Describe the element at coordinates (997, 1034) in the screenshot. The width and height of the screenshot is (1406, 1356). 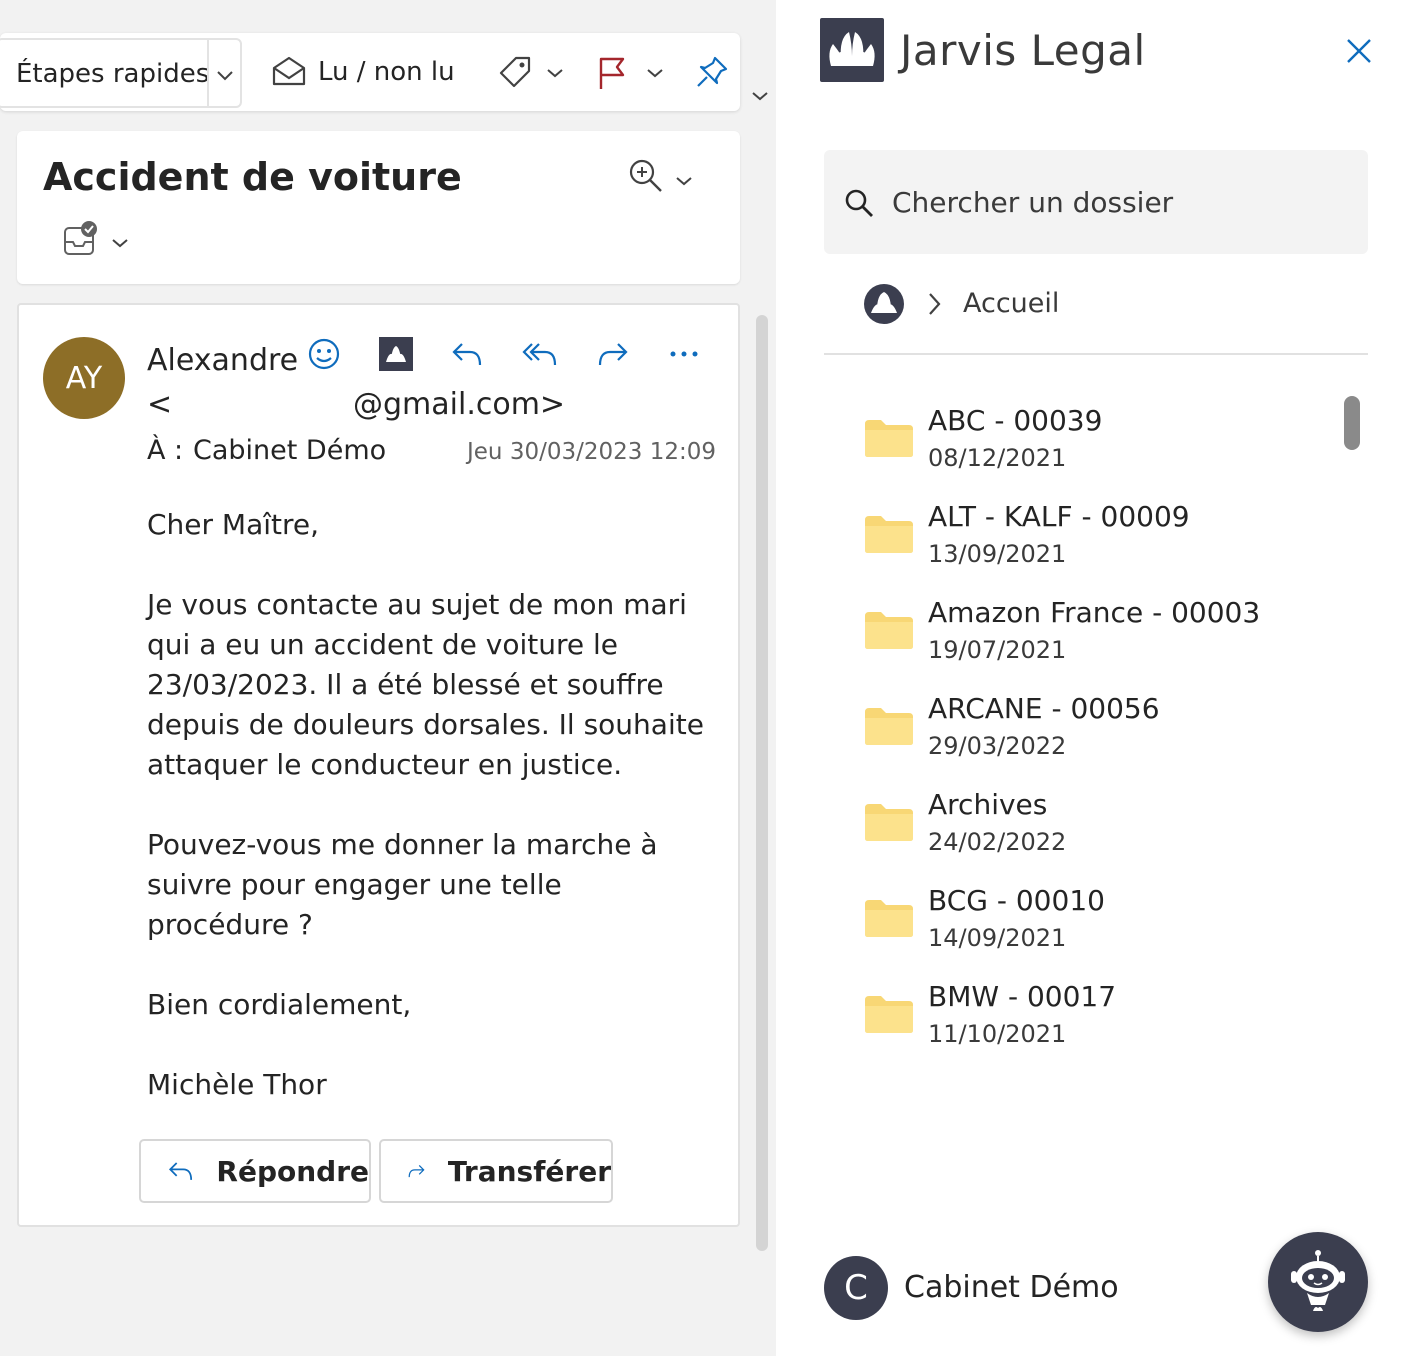
I see `folder-date: 11/10/2021` at that location.